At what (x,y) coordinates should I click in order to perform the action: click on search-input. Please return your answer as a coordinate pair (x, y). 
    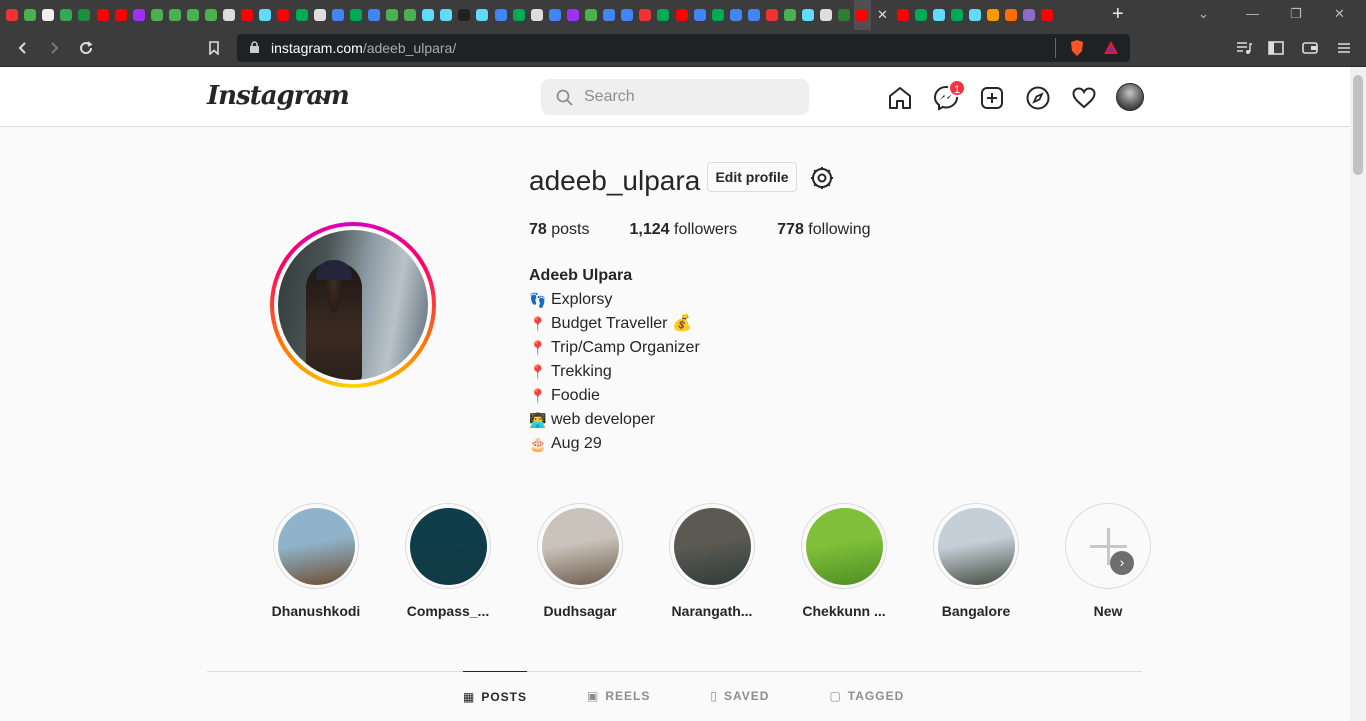
    Looking at the image, I should click on (675, 97).